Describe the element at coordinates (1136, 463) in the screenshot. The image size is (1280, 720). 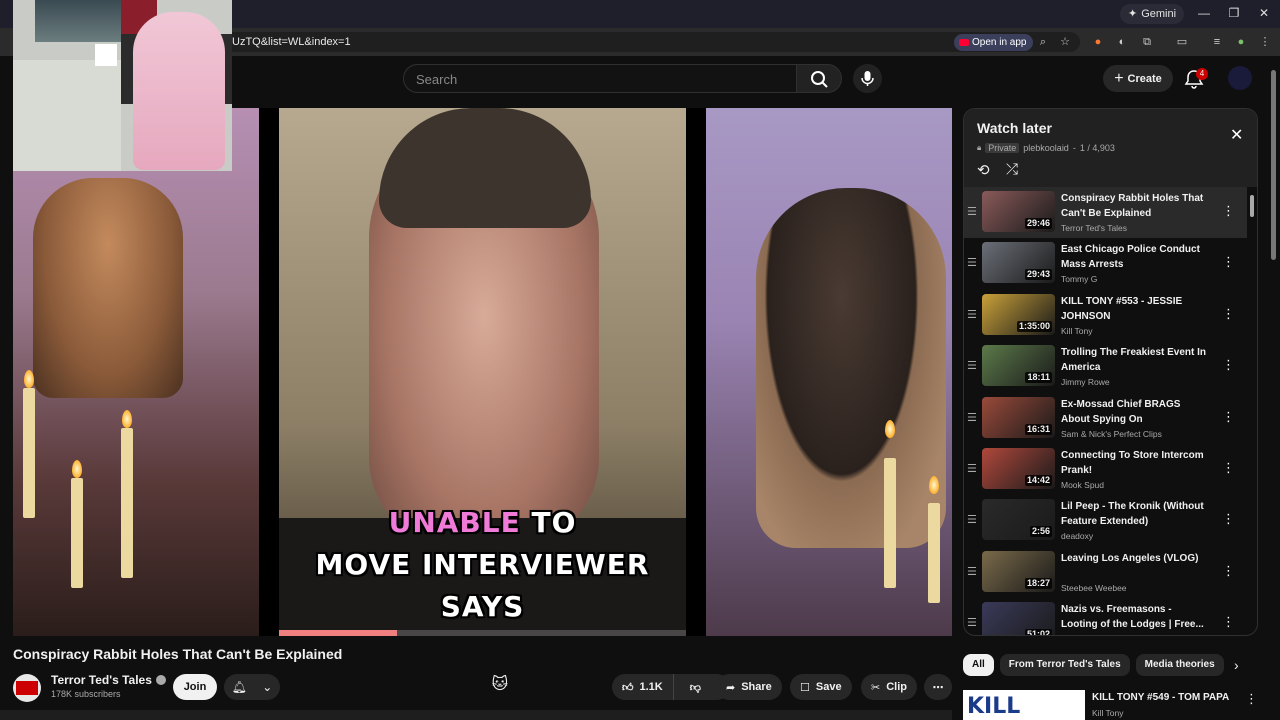
I see `playlist-item-title: Connecting To Store Intercom Prank!` at that location.